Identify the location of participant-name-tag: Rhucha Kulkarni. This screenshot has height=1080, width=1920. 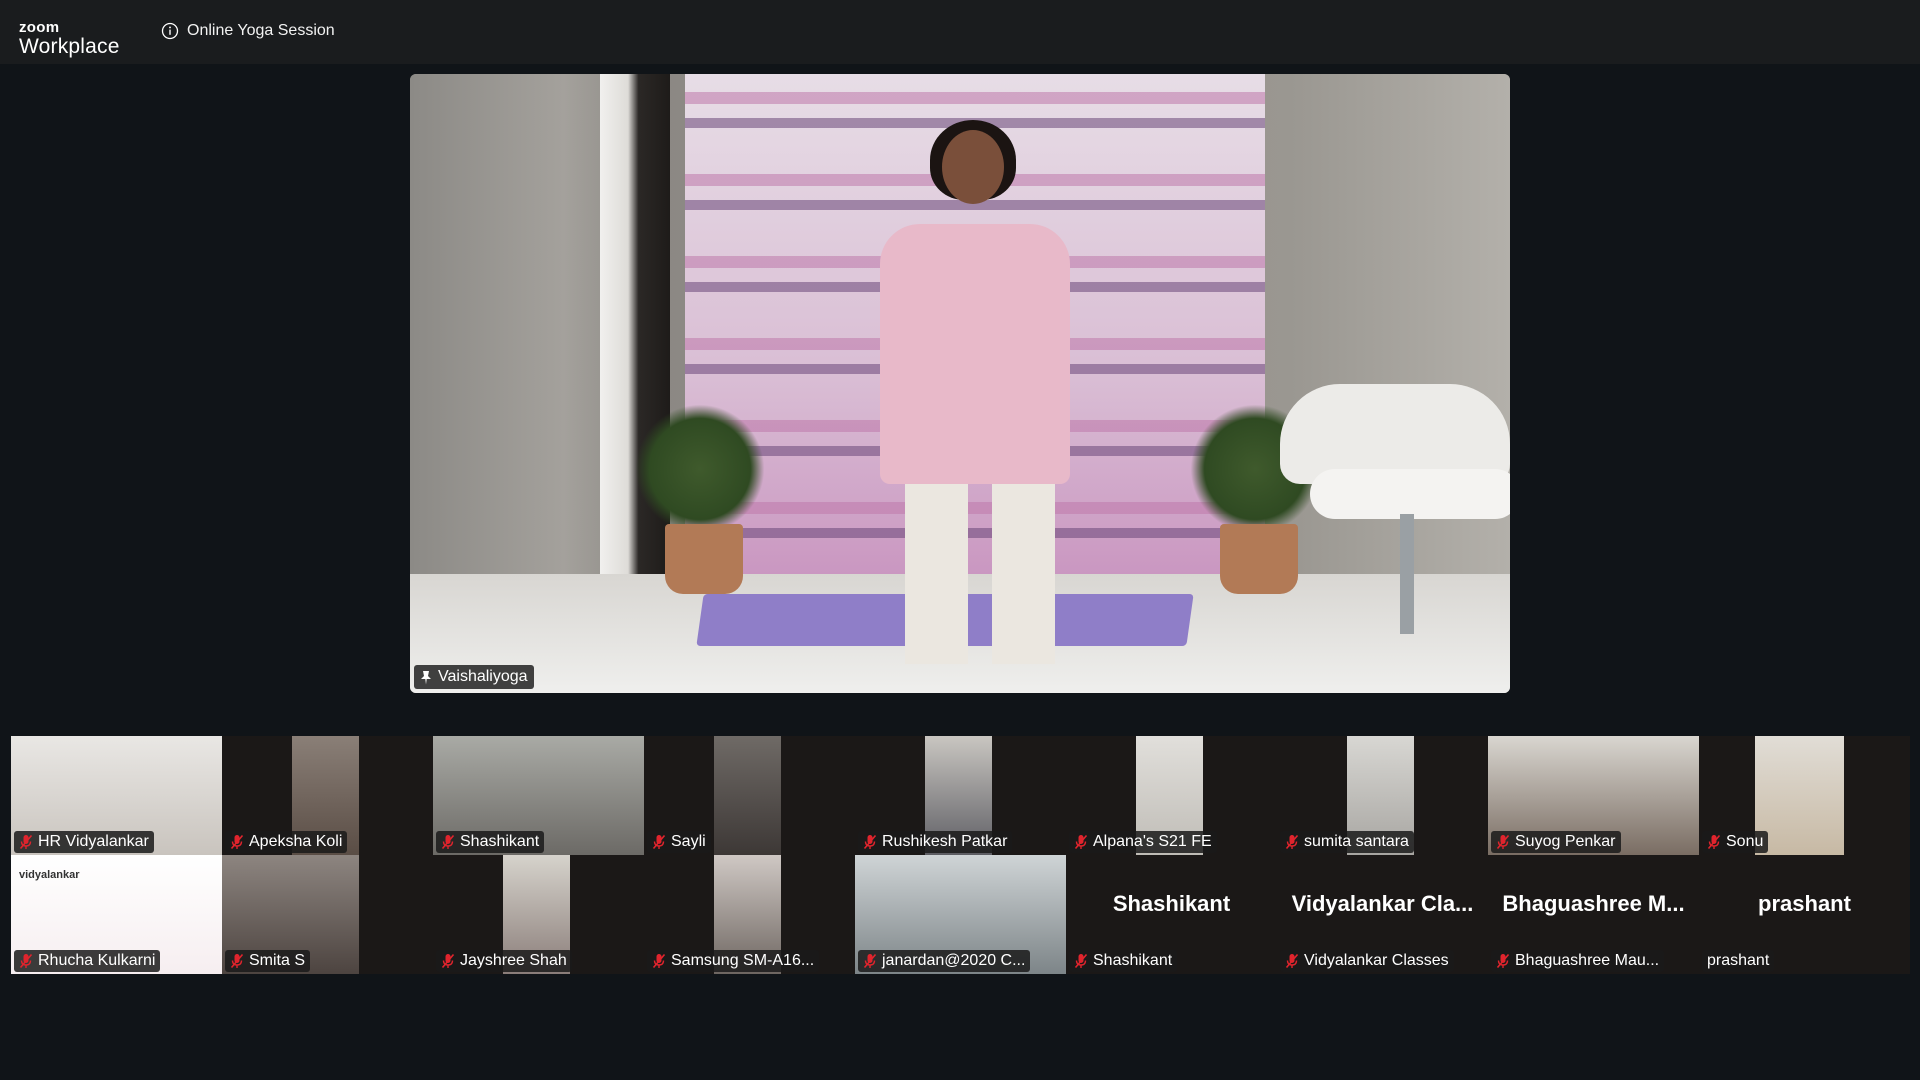
(87, 961).